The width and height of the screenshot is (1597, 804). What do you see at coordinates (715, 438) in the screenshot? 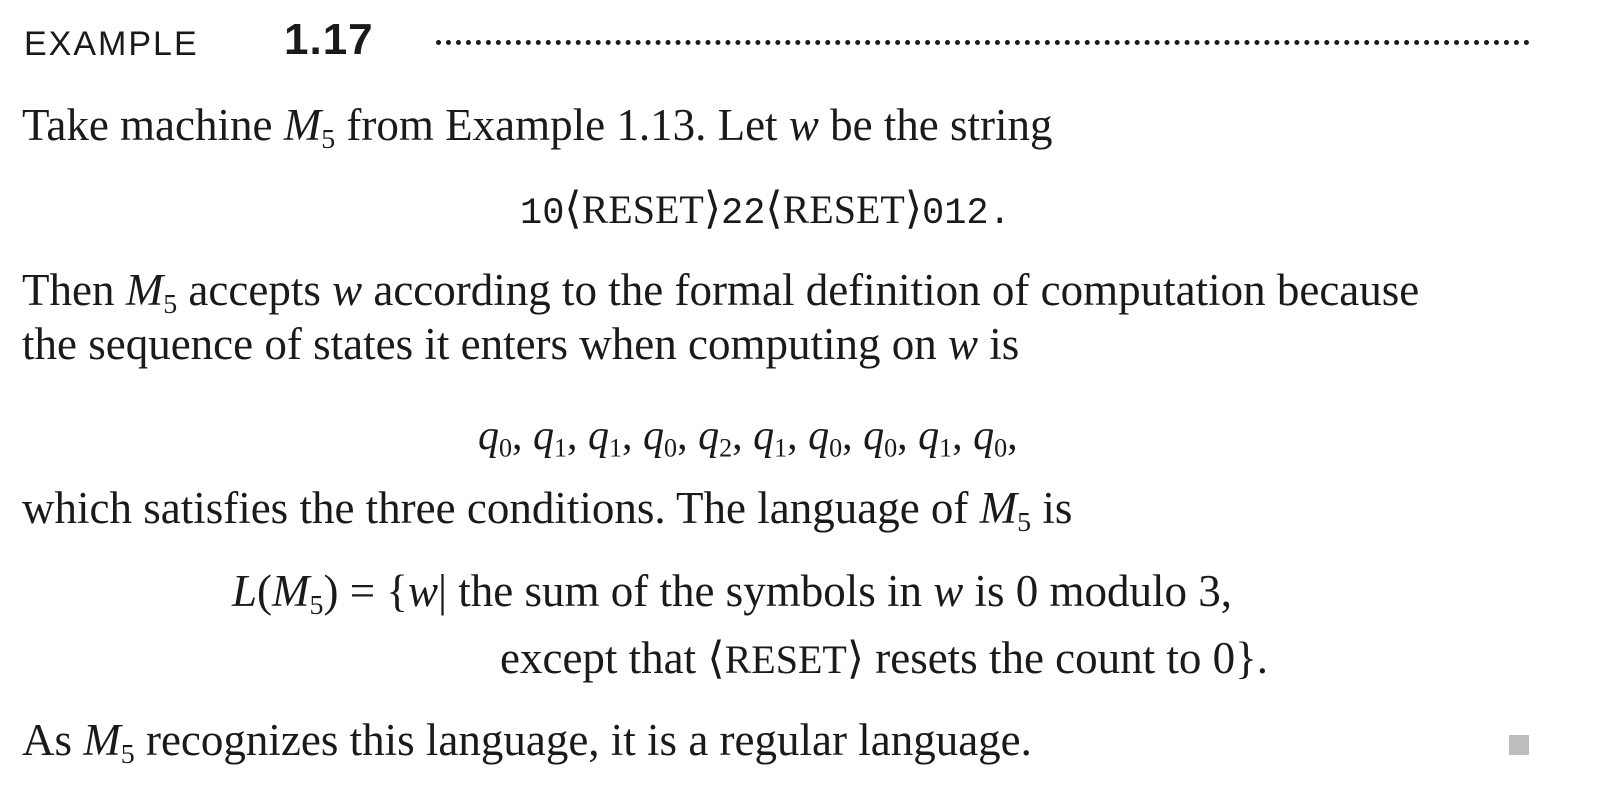
I see `state-item: q2` at bounding box center [715, 438].